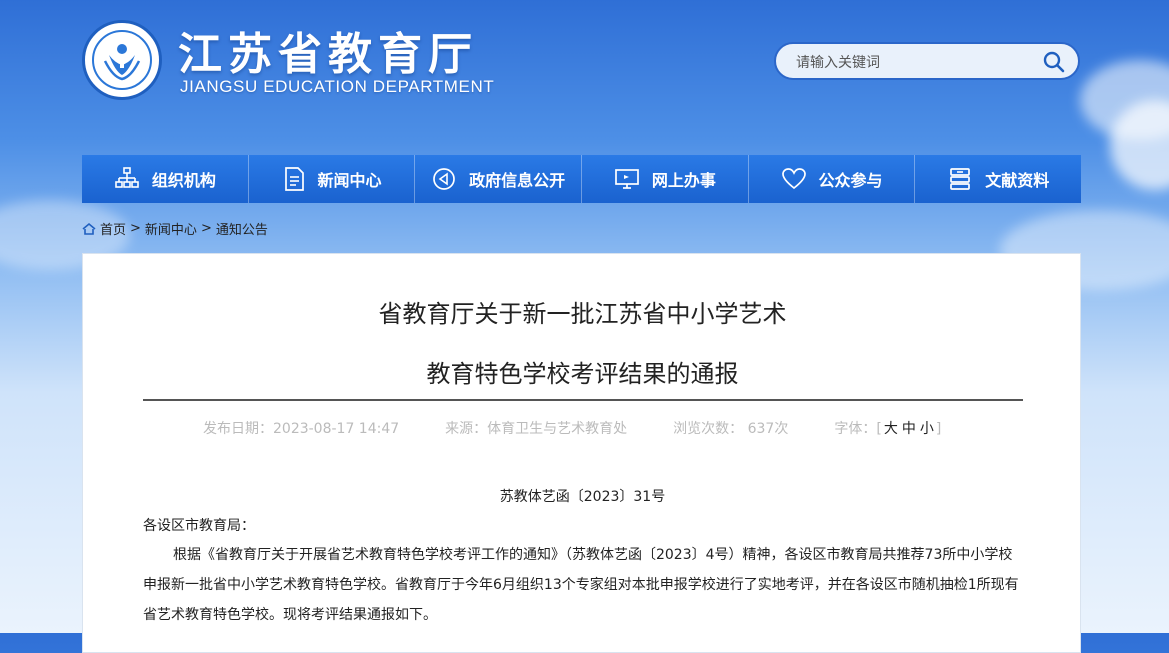 This screenshot has width=1169, height=653. I want to click on breadcrumb-home: 首页, so click(113, 228).